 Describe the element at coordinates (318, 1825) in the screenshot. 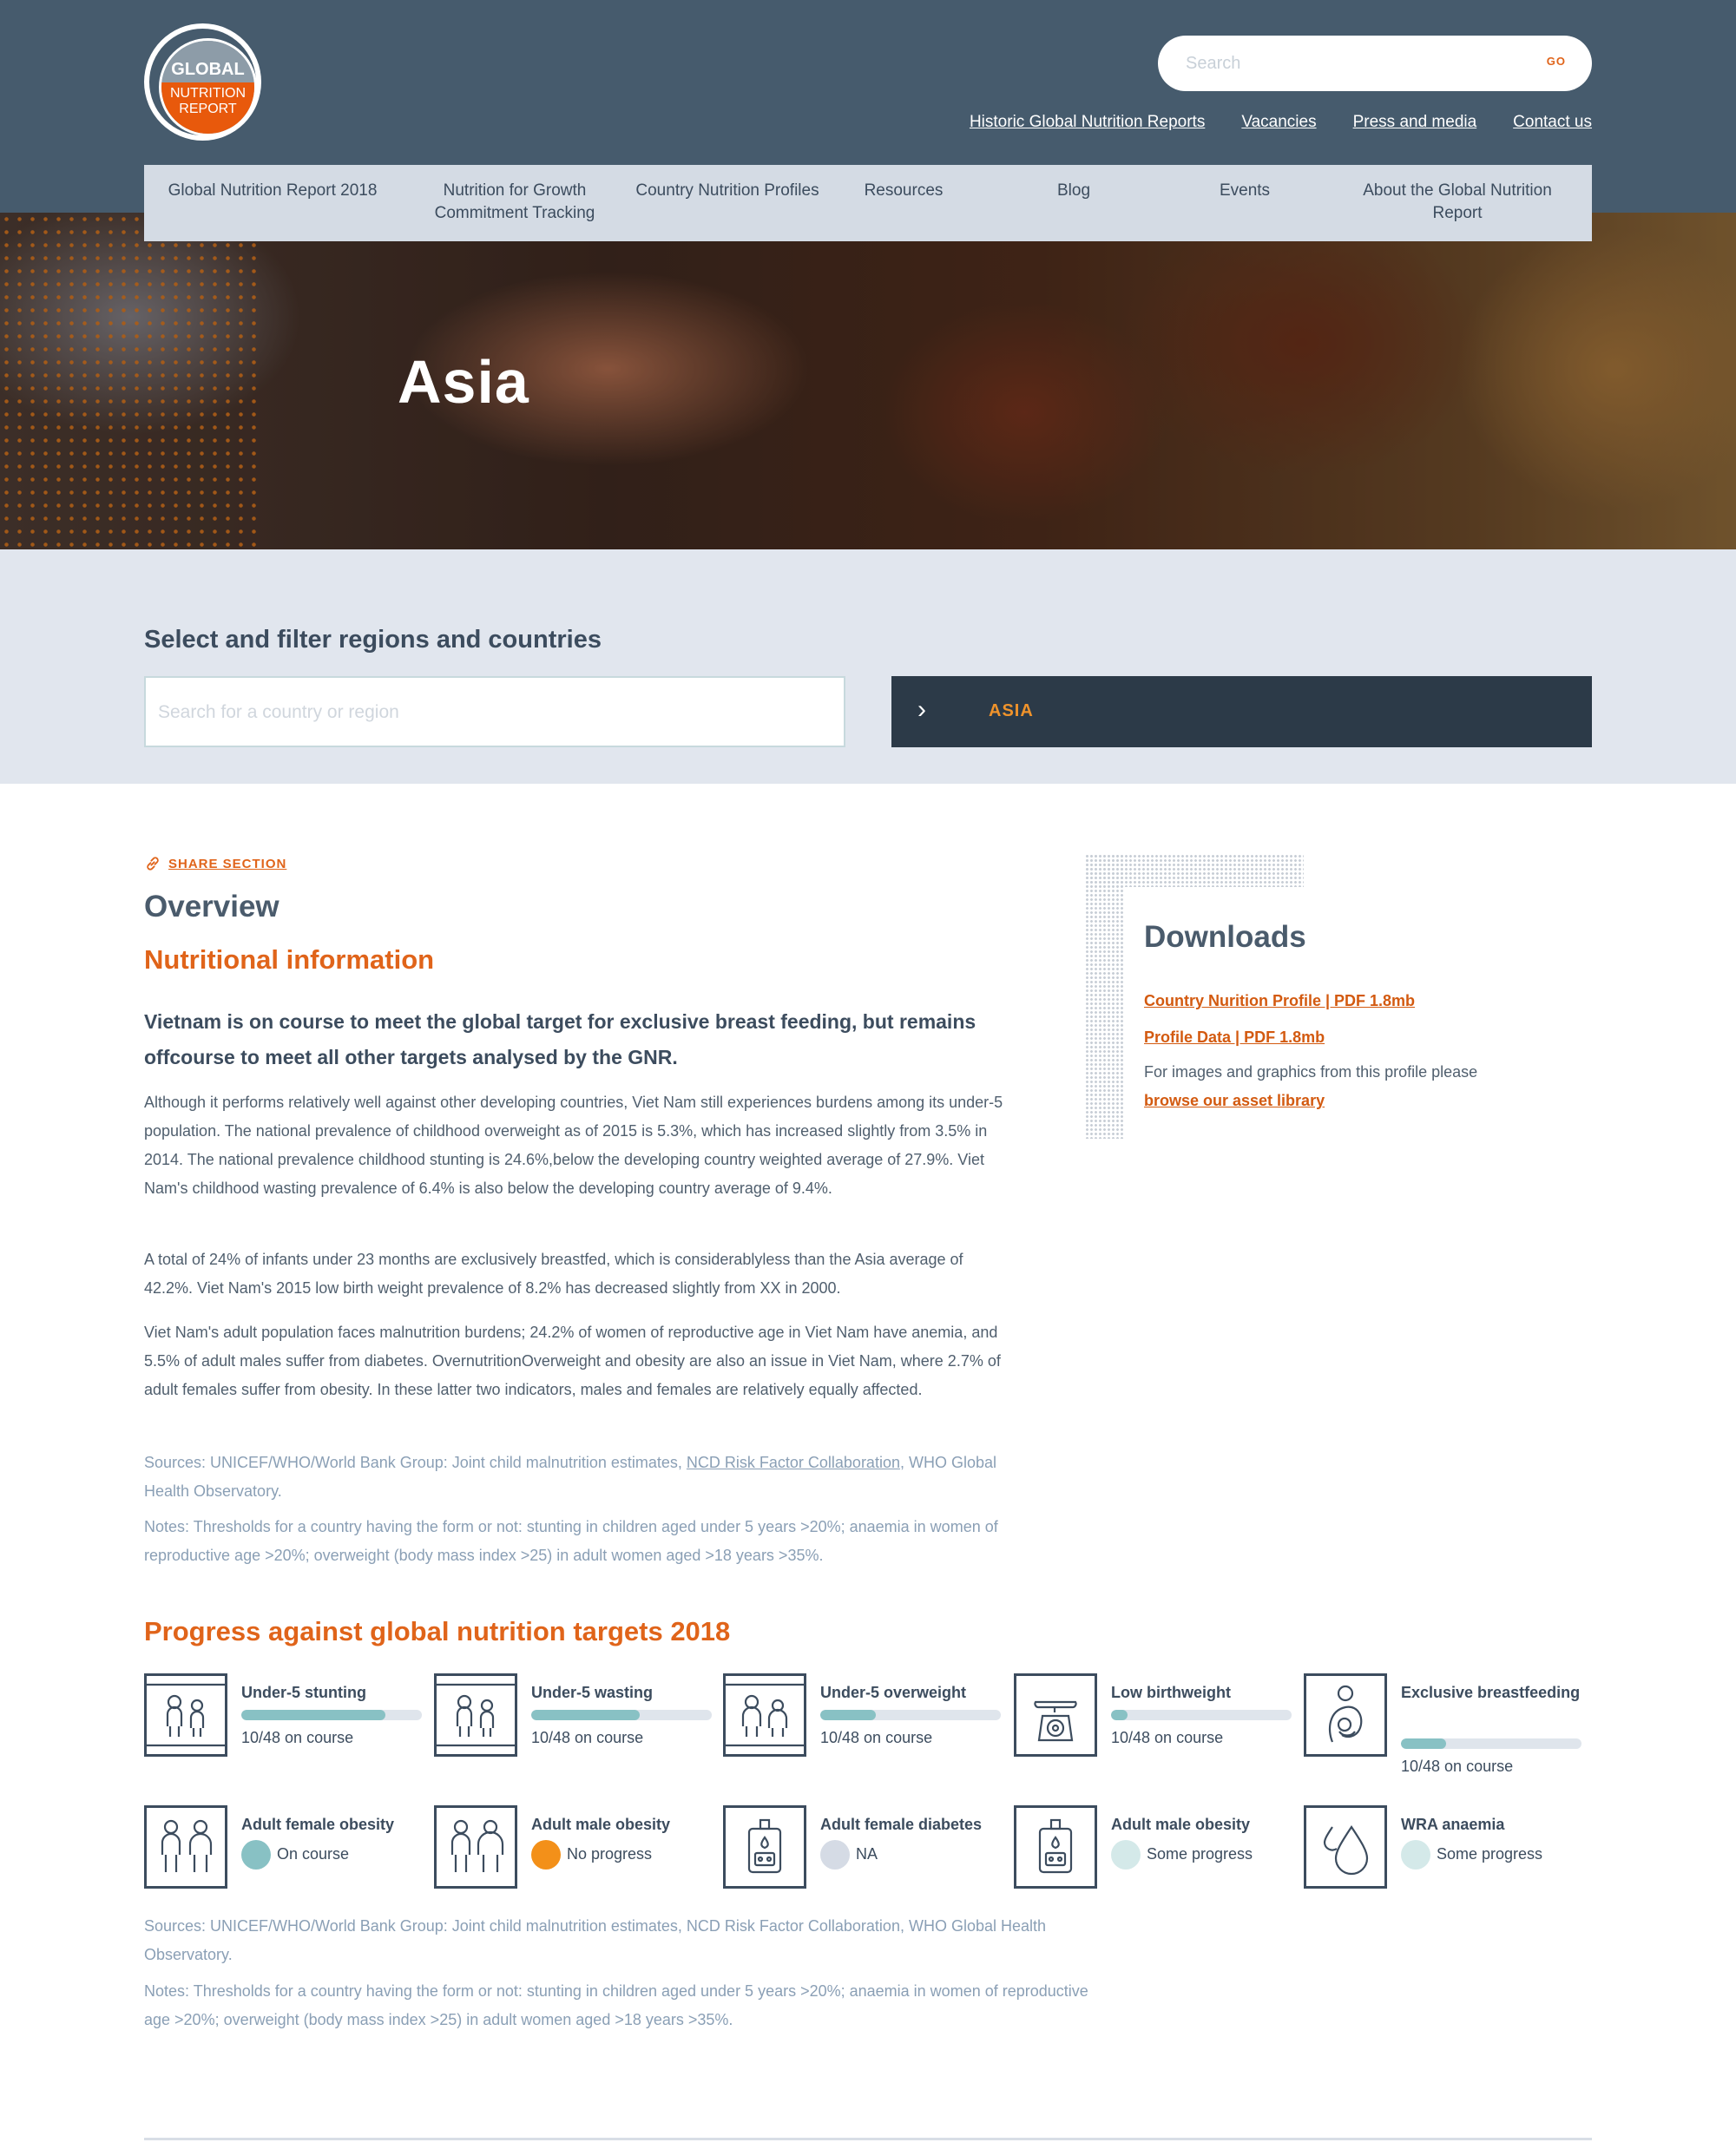

I see `target-title: Adult female obesity` at that location.